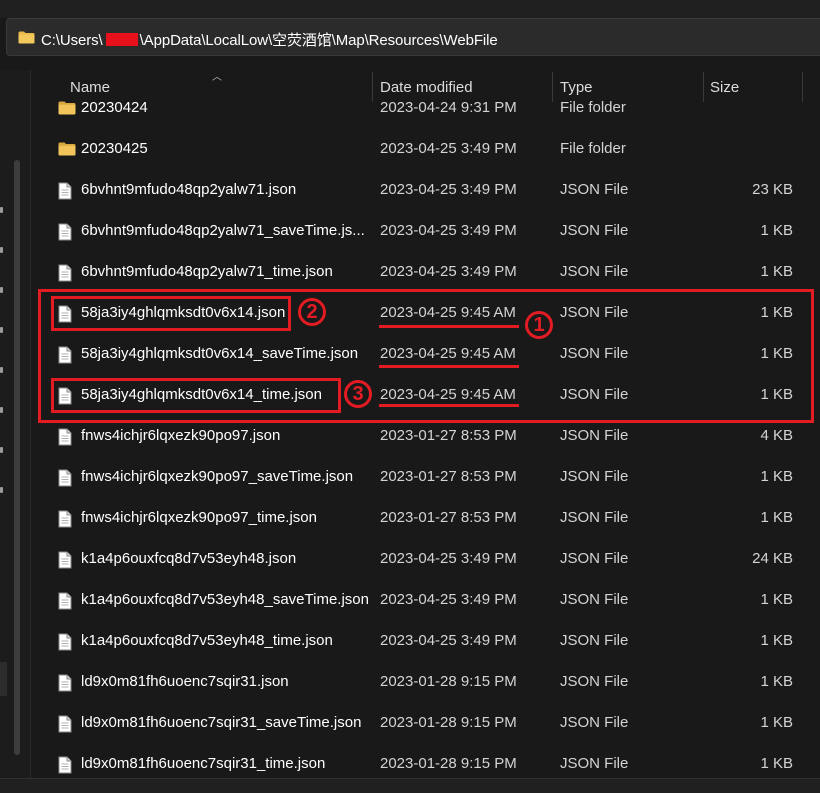 This screenshot has height=793, width=820. I want to click on toolbar-gap, so click(410, 63).